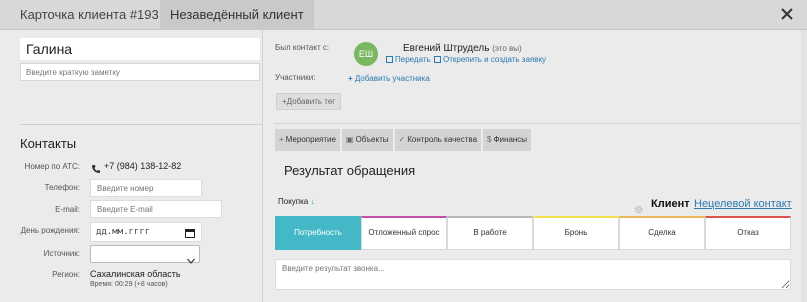 The height and width of the screenshot is (302, 807). Describe the element at coordinates (349, 139) in the screenshot. I see `objects-icon: ▣` at that location.